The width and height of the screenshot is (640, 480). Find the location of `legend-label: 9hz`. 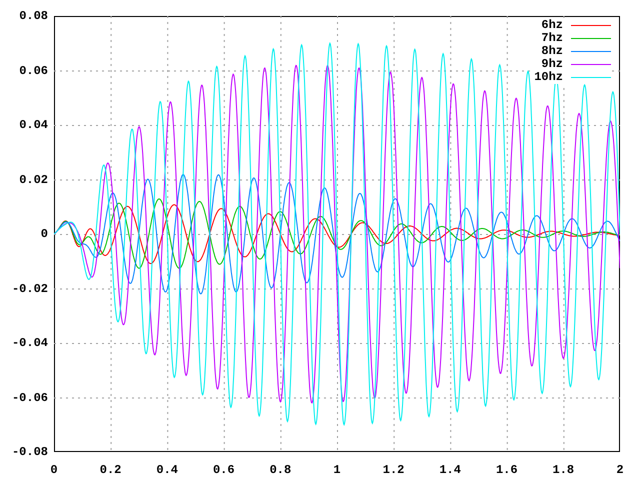

legend-label: 9hz is located at coordinates (552, 64).